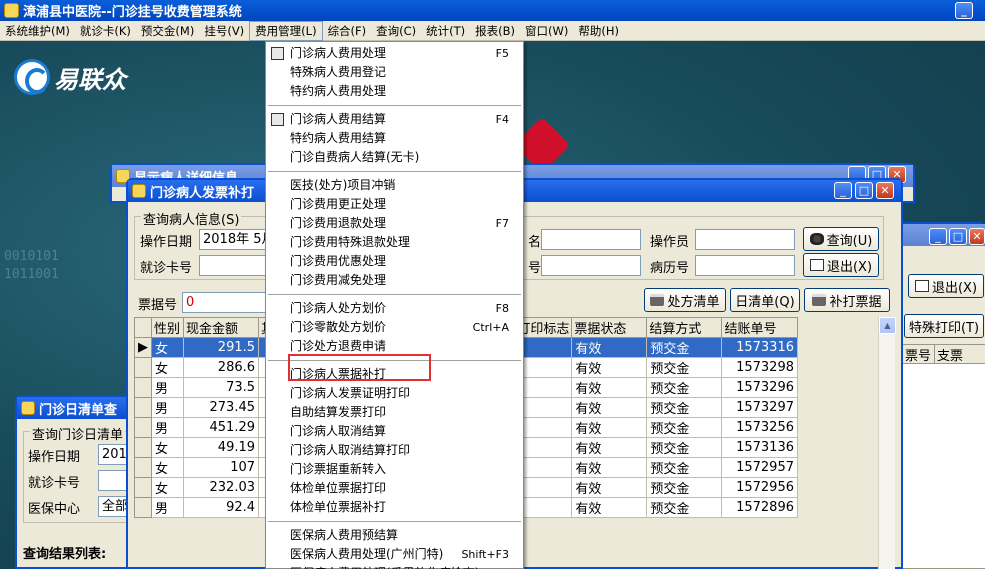 The image size is (985, 569). Describe the element at coordinates (394, 450) in the screenshot. I see `menu-item: 门诊病人取消结算打印` at that location.